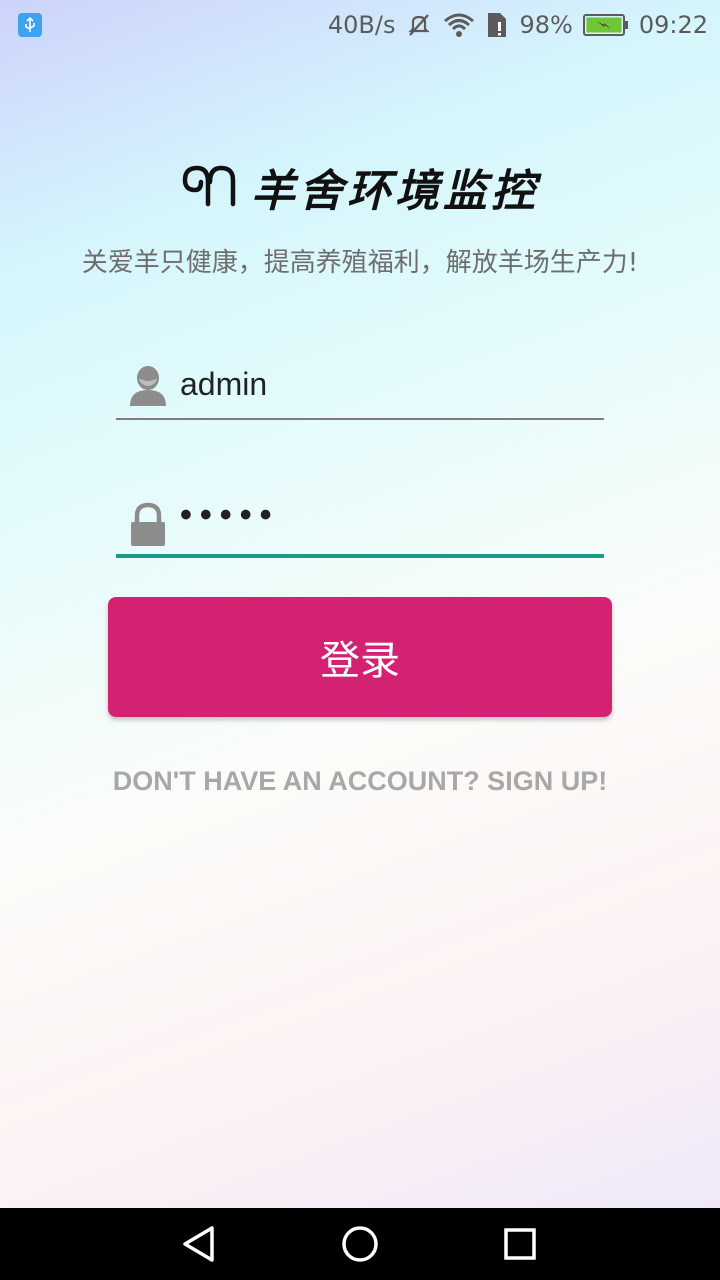 The width and height of the screenshot is (720, 1280). What do you see at coordinates (200, 1244) in the screenshot?
I see `back-icon` at bounding box center [200, 1244].